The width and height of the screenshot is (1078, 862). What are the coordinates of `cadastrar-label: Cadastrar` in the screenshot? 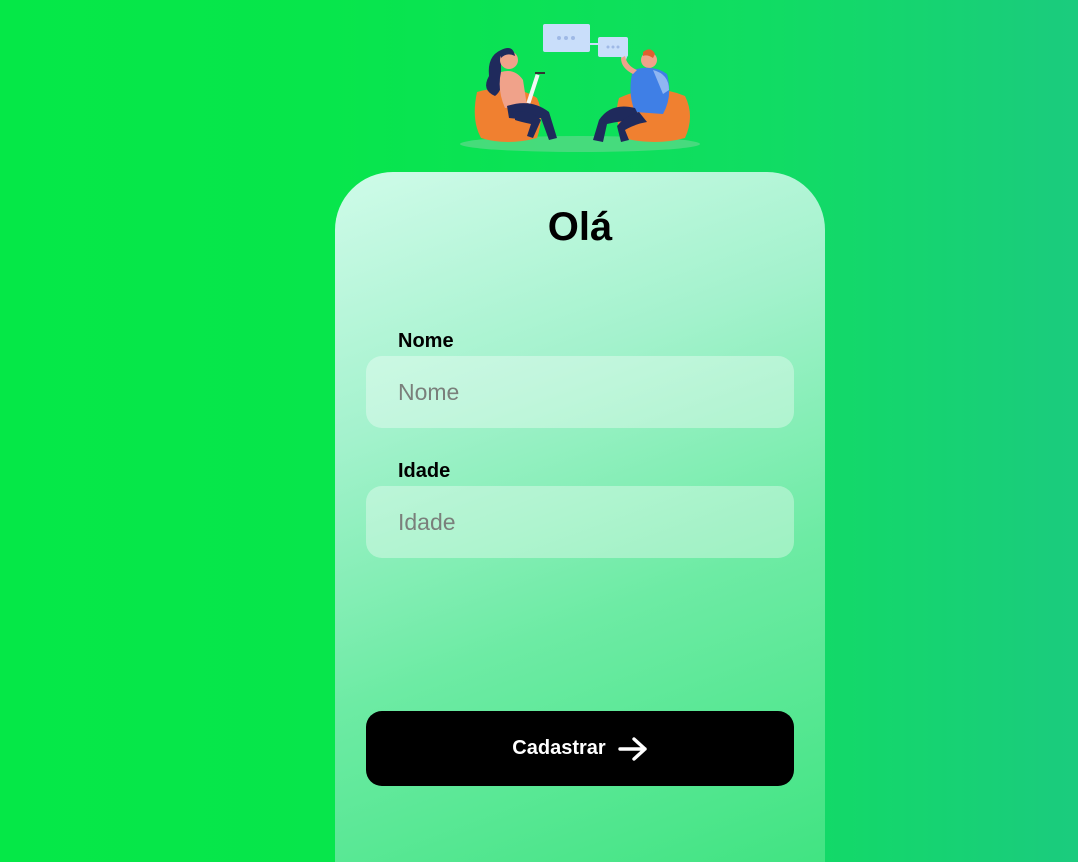 It's located at (559, 748).